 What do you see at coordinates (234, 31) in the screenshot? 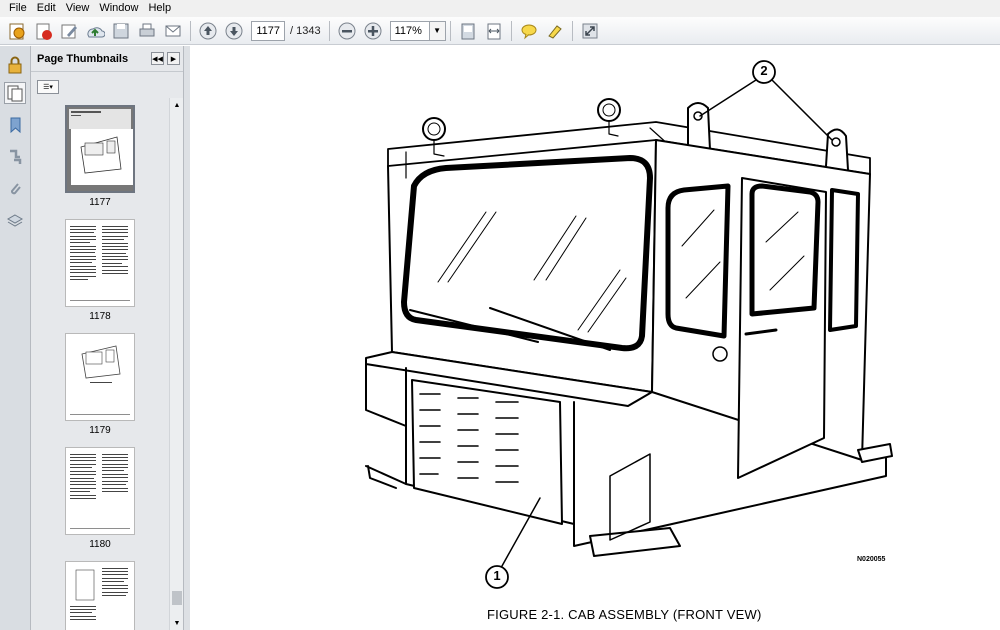
I see `next-page-icon` at bounding box center [234, 31].